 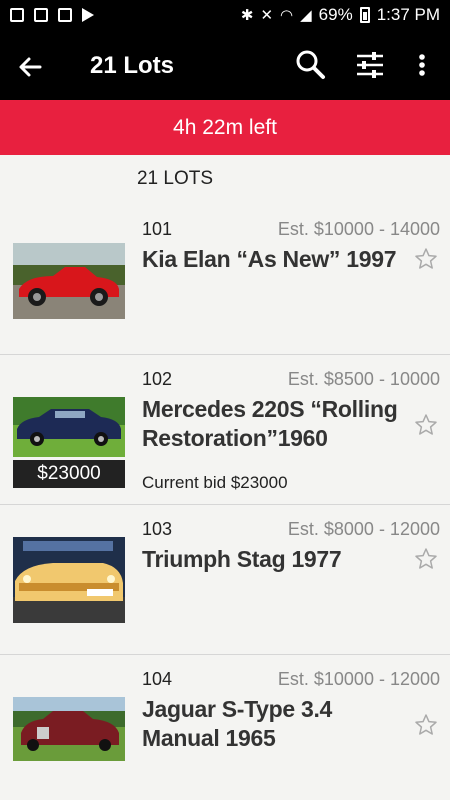 I want to click on lot-title: Jaguar S-Type 3.4 Manual 1965, so click(x=237, y=723).